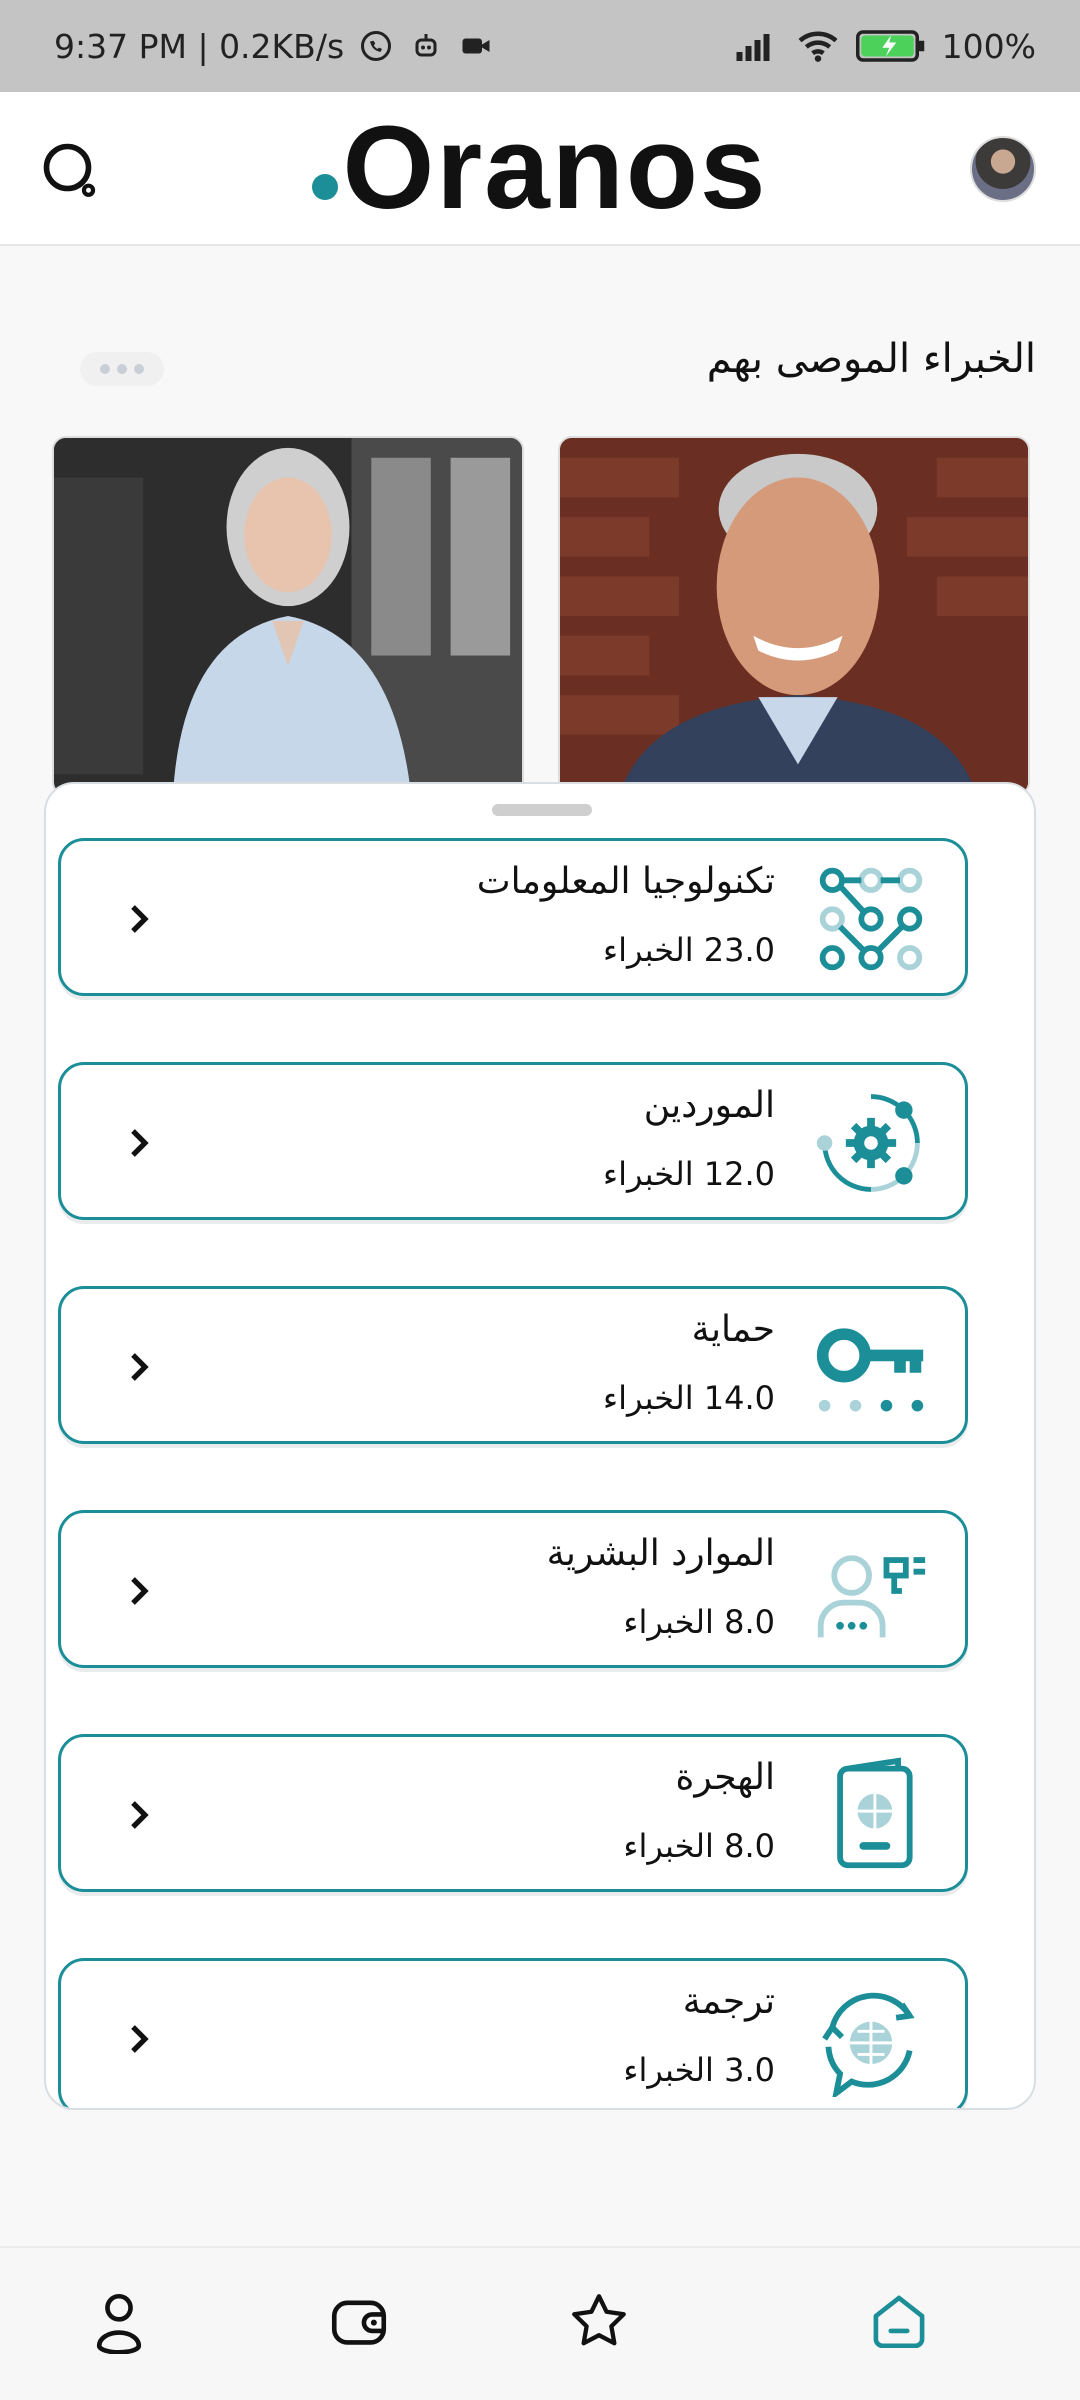  I want to click on passport-icon, so click(875, 1813).